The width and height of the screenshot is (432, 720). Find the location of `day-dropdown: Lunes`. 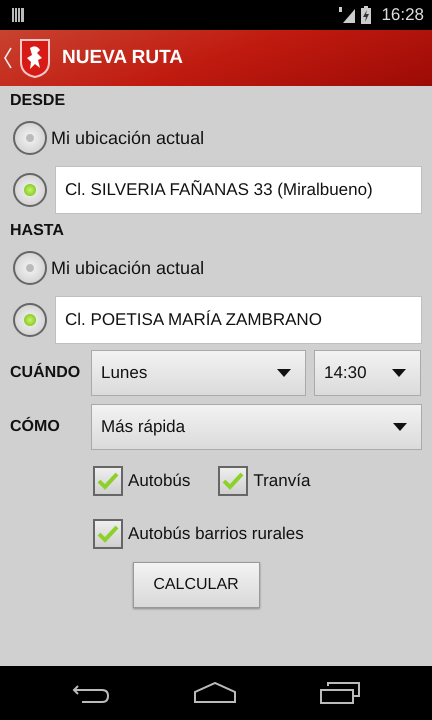

day-dropdown: Lunes is located at coordinates (198, 373).